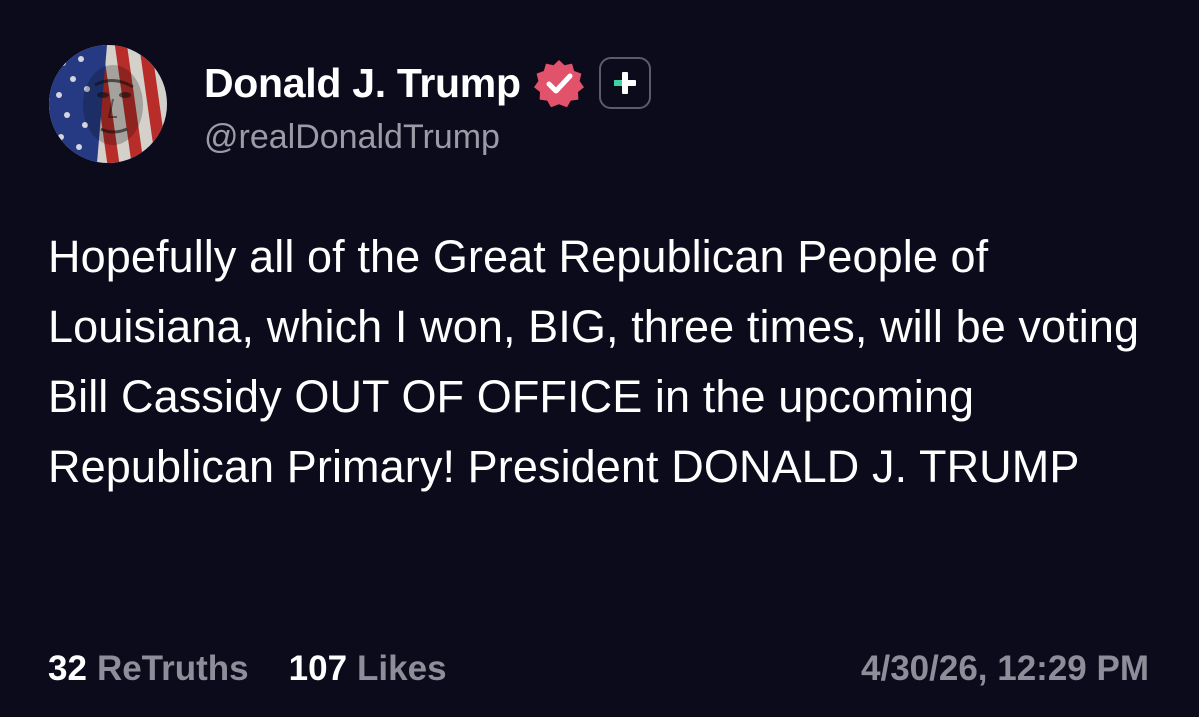 The width and height of the screenshot is (1199, 717). What do you see at coordinates (1005, 669) in the screenshot?
I see `post-timestamp: 4/30/26, 12:29 PM` at bounding box center [1005, 669].